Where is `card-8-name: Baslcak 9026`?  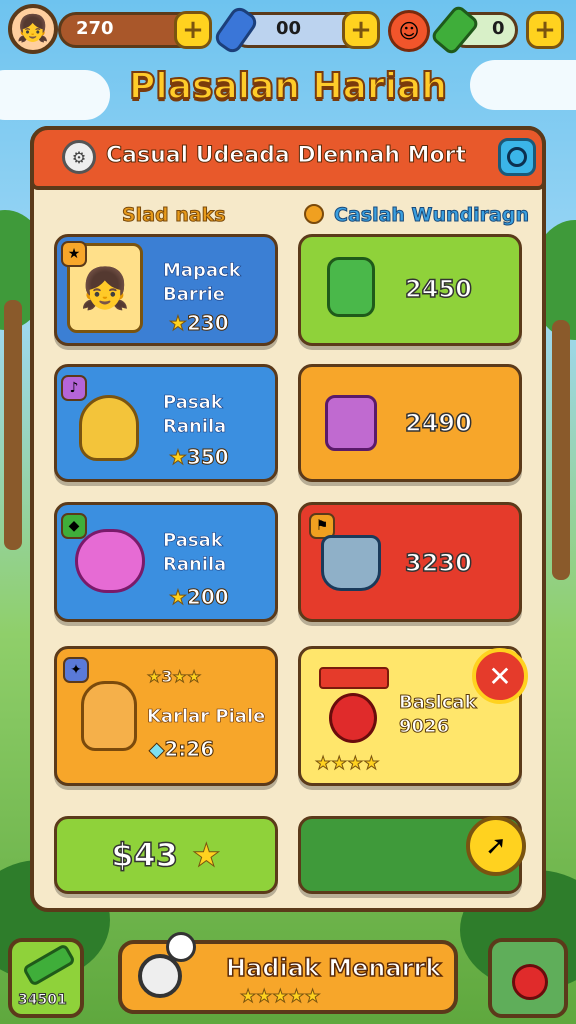
card-8-name: Baslcak 9026 is located at coordinates (438, 715).